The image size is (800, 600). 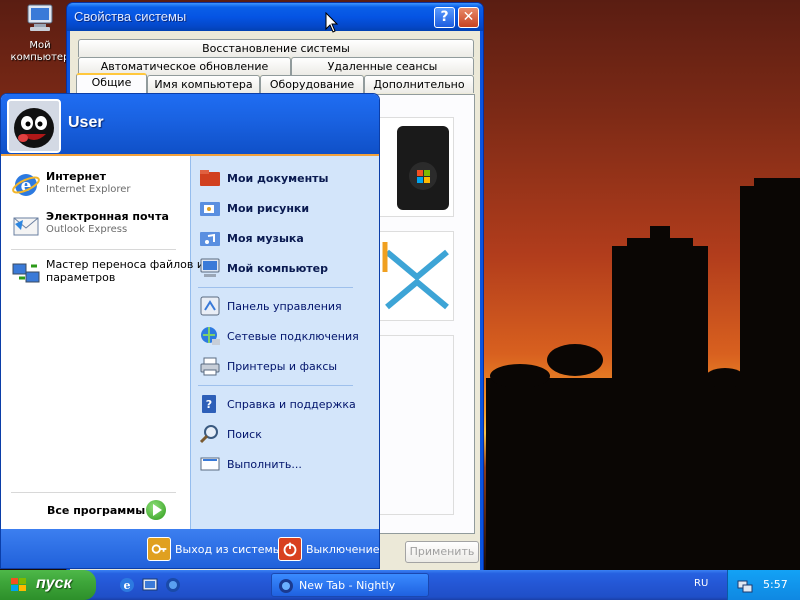 I want to click on oem-logo-image, so click(x=415, y=276).